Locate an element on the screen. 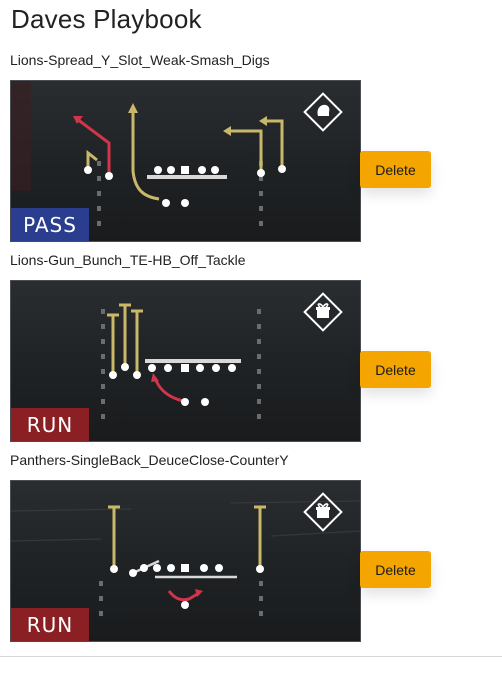 The image size is (502, 682). divider is located at coordinates (251, 656).